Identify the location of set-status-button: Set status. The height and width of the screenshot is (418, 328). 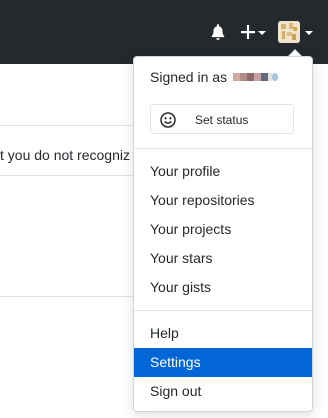
(222, 119).